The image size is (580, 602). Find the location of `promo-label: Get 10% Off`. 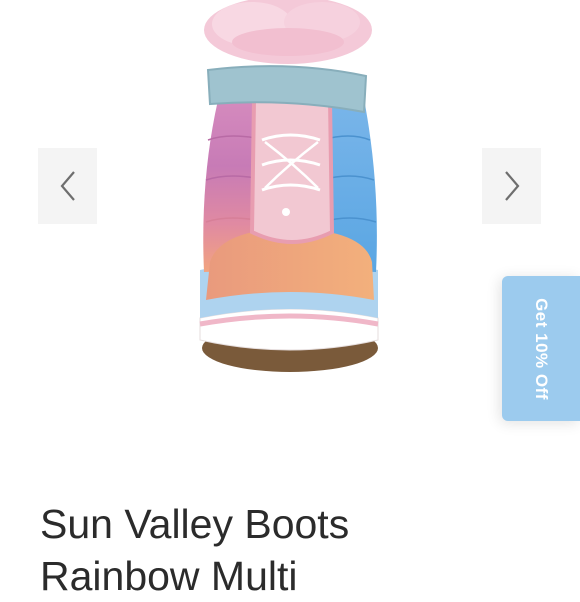

promo-label: Get 10% Off is located at coordinates (542, 348).